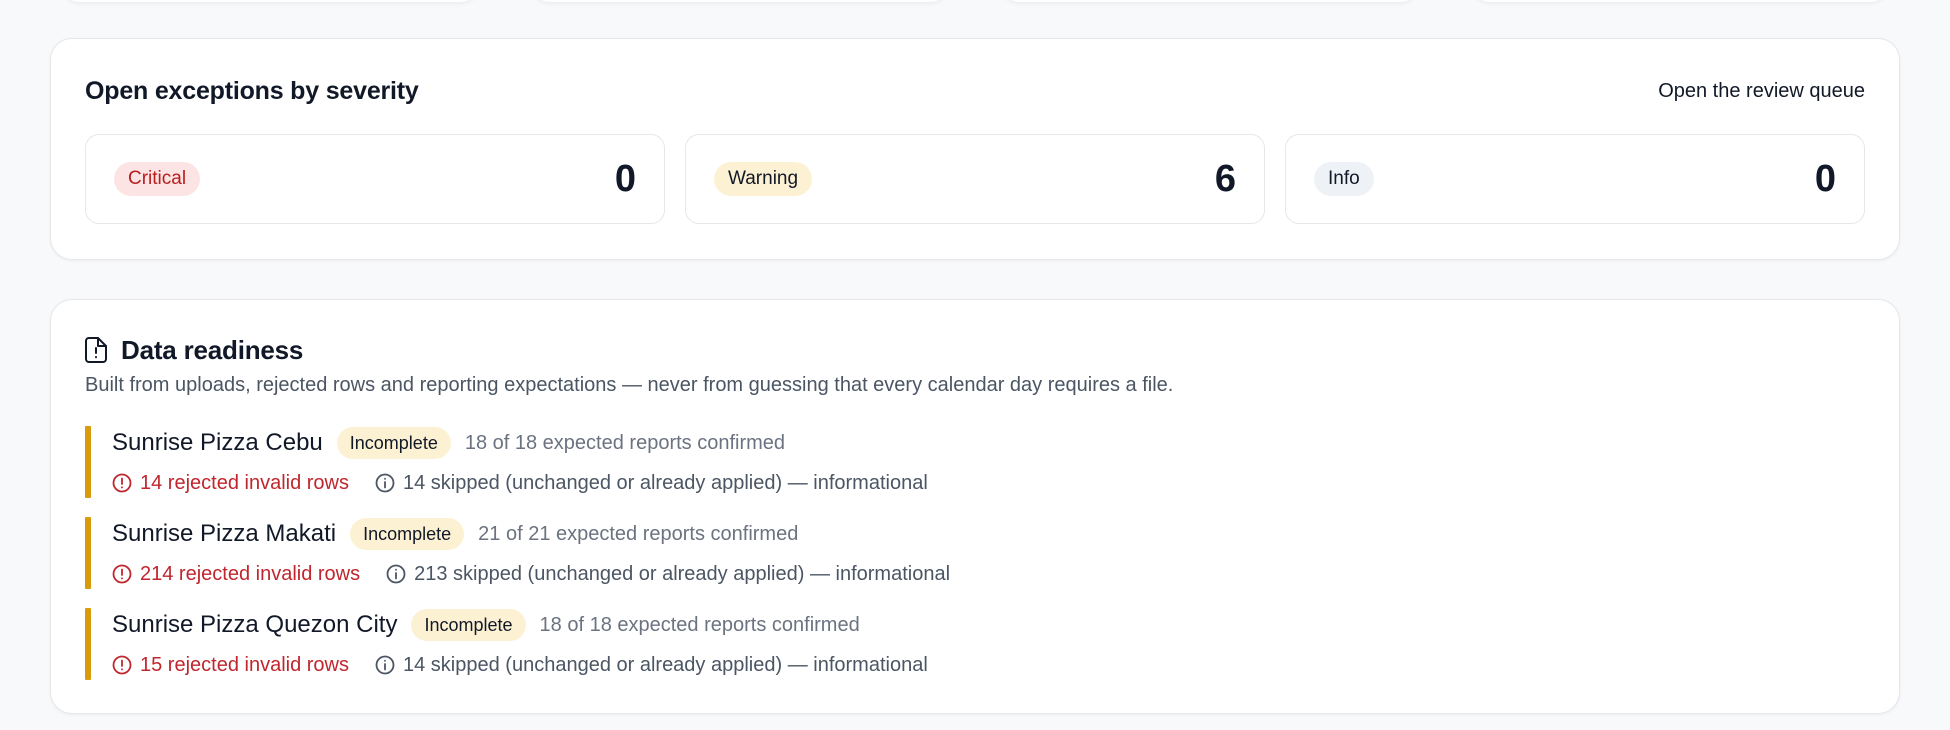  I want to click on rejected-rows-text: 15 rejected invalid rows, so click(244, 664).